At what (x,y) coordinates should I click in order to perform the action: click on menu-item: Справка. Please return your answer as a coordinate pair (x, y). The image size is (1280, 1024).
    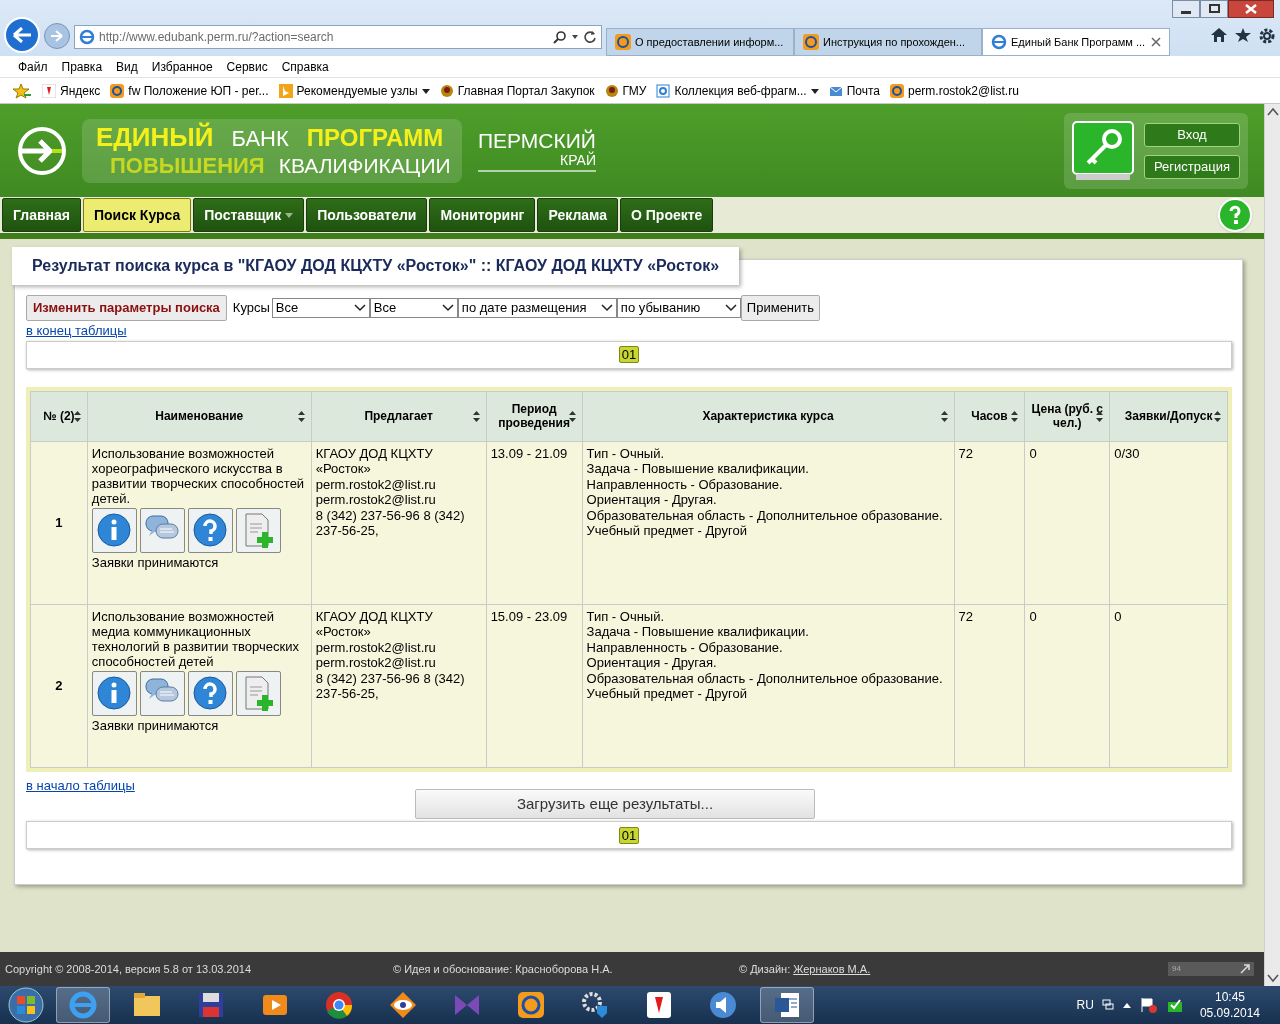
    Looking at the image, I should click on (305, 66).